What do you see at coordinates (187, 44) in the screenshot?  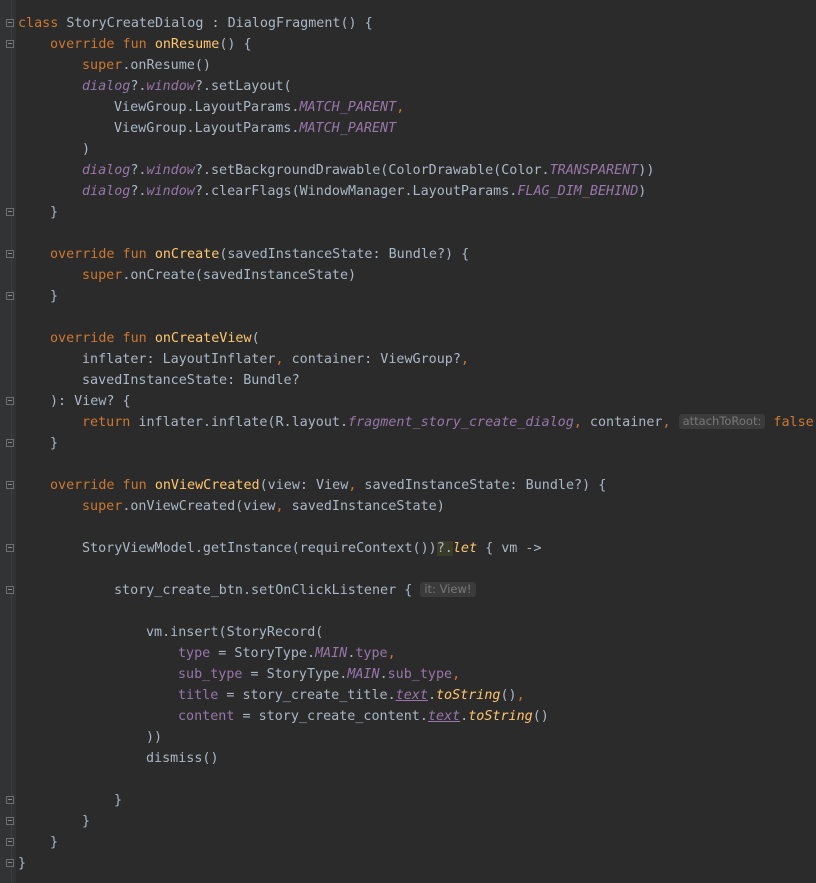 I see `code-token: onResume` at bounding box center [187, 44].